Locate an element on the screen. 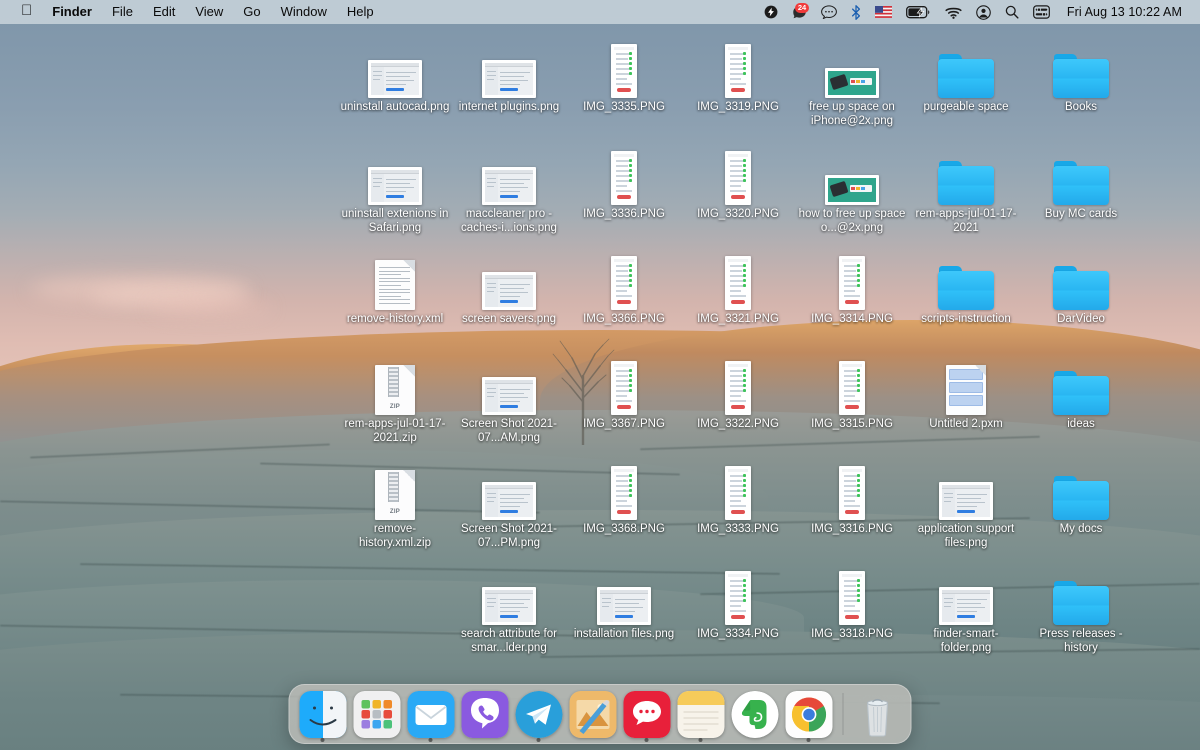  control-center-icon is located at coordinates (1041, 12).